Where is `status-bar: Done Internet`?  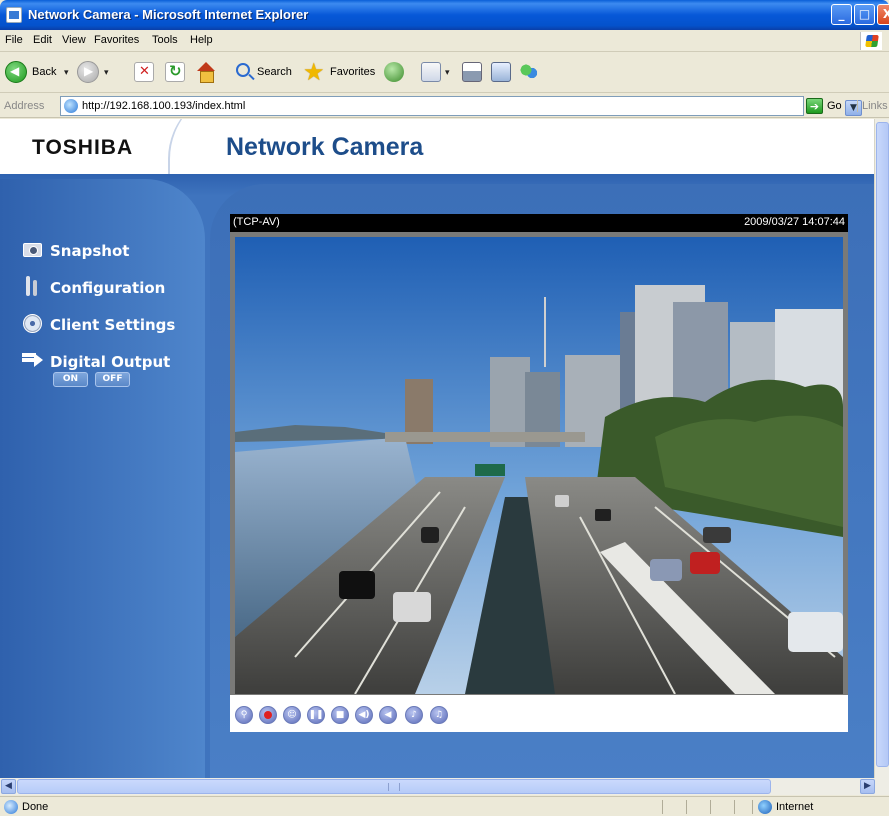
status-bar: Done Internet is located at coordinates (444, 806).